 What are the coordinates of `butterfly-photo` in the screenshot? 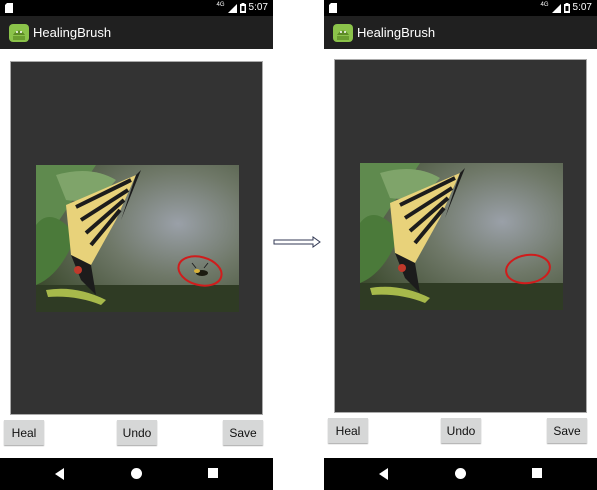 It's located at (137, 238).